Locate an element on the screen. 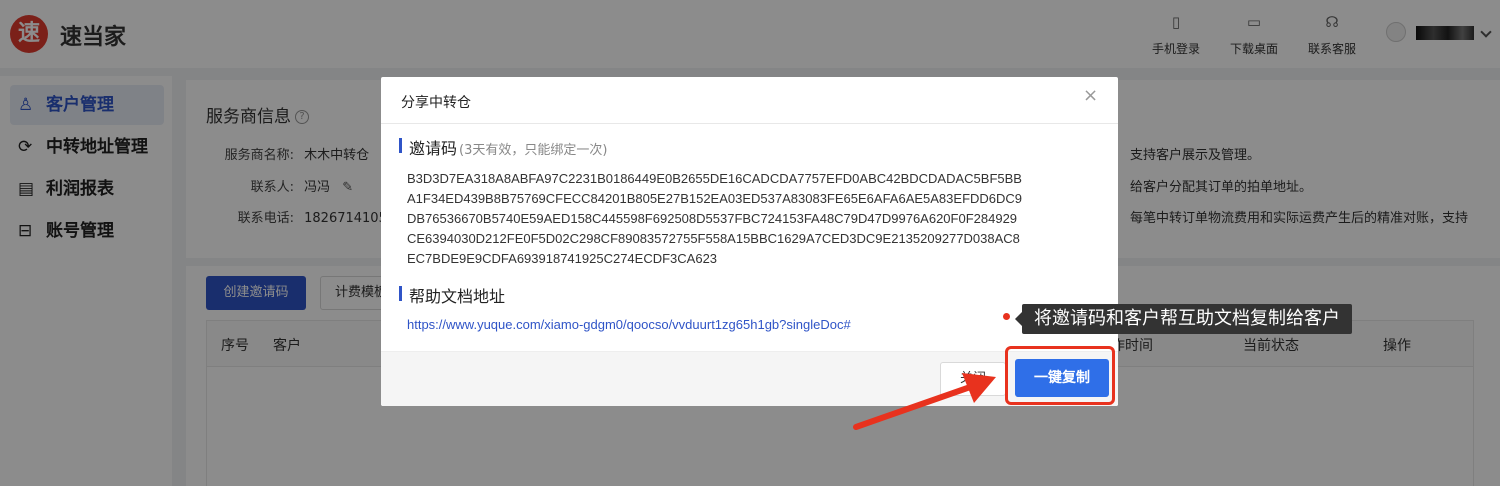 The image size is (1500, 486). dialog-title: 分享中转仓 is located at coordinates (436, 103).